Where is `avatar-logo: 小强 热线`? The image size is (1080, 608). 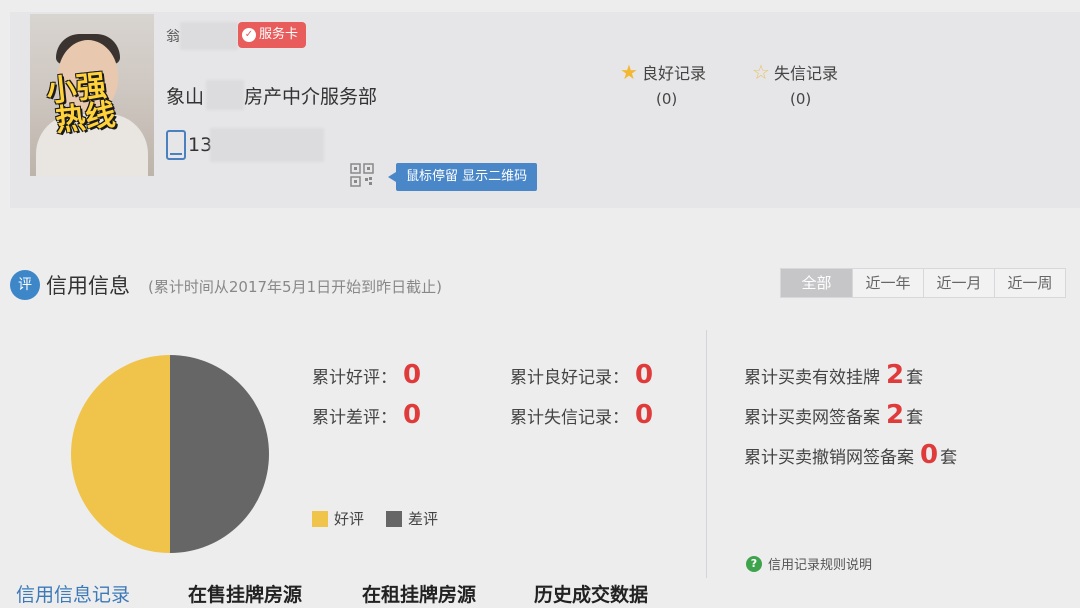 avatar-logo: 小强 热线 is located at coordinates (81, 103).